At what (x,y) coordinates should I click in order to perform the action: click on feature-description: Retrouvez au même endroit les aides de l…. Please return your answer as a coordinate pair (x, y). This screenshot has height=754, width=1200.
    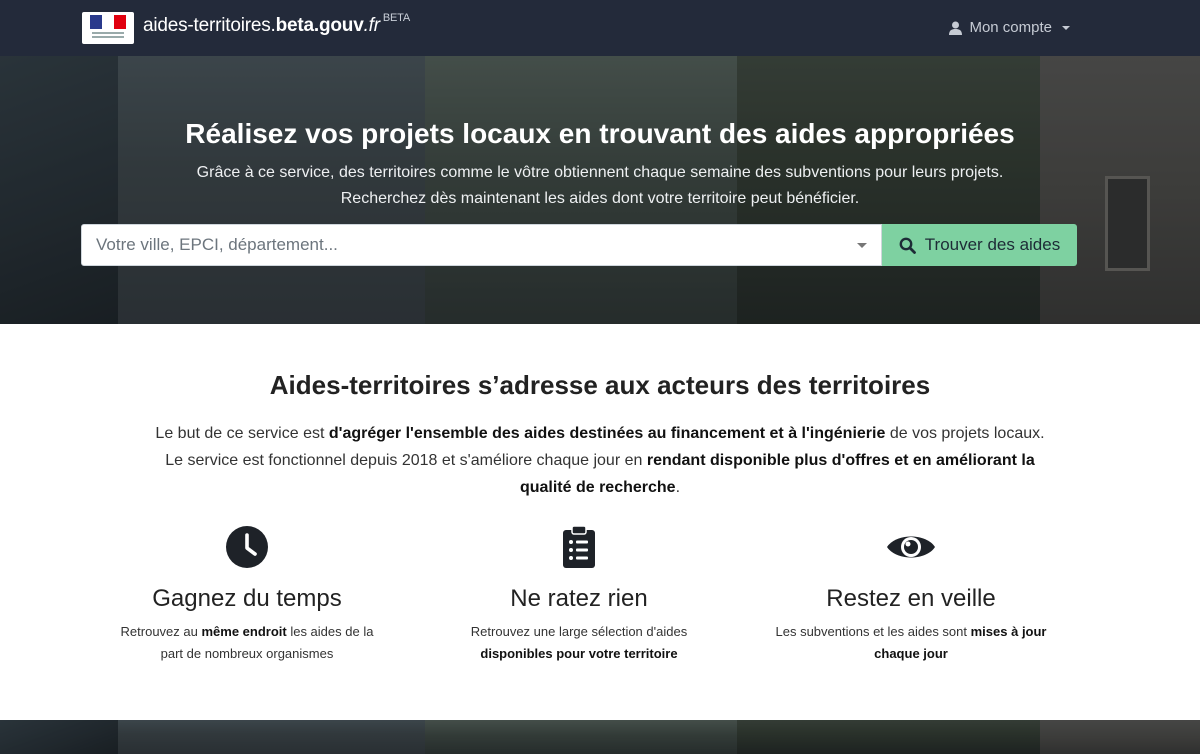
    Looking at the image, I should click on (247, 642).